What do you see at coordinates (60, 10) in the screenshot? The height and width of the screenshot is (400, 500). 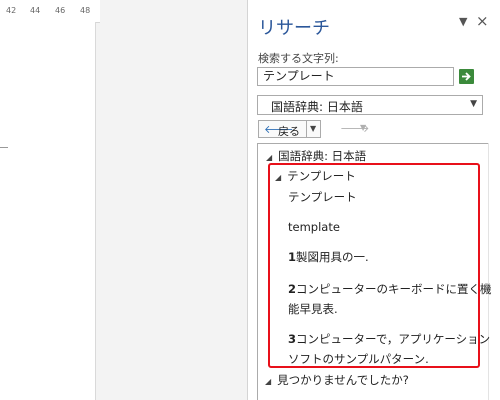 I see `ruler-tick: 46` at bounding box center [60, 10].